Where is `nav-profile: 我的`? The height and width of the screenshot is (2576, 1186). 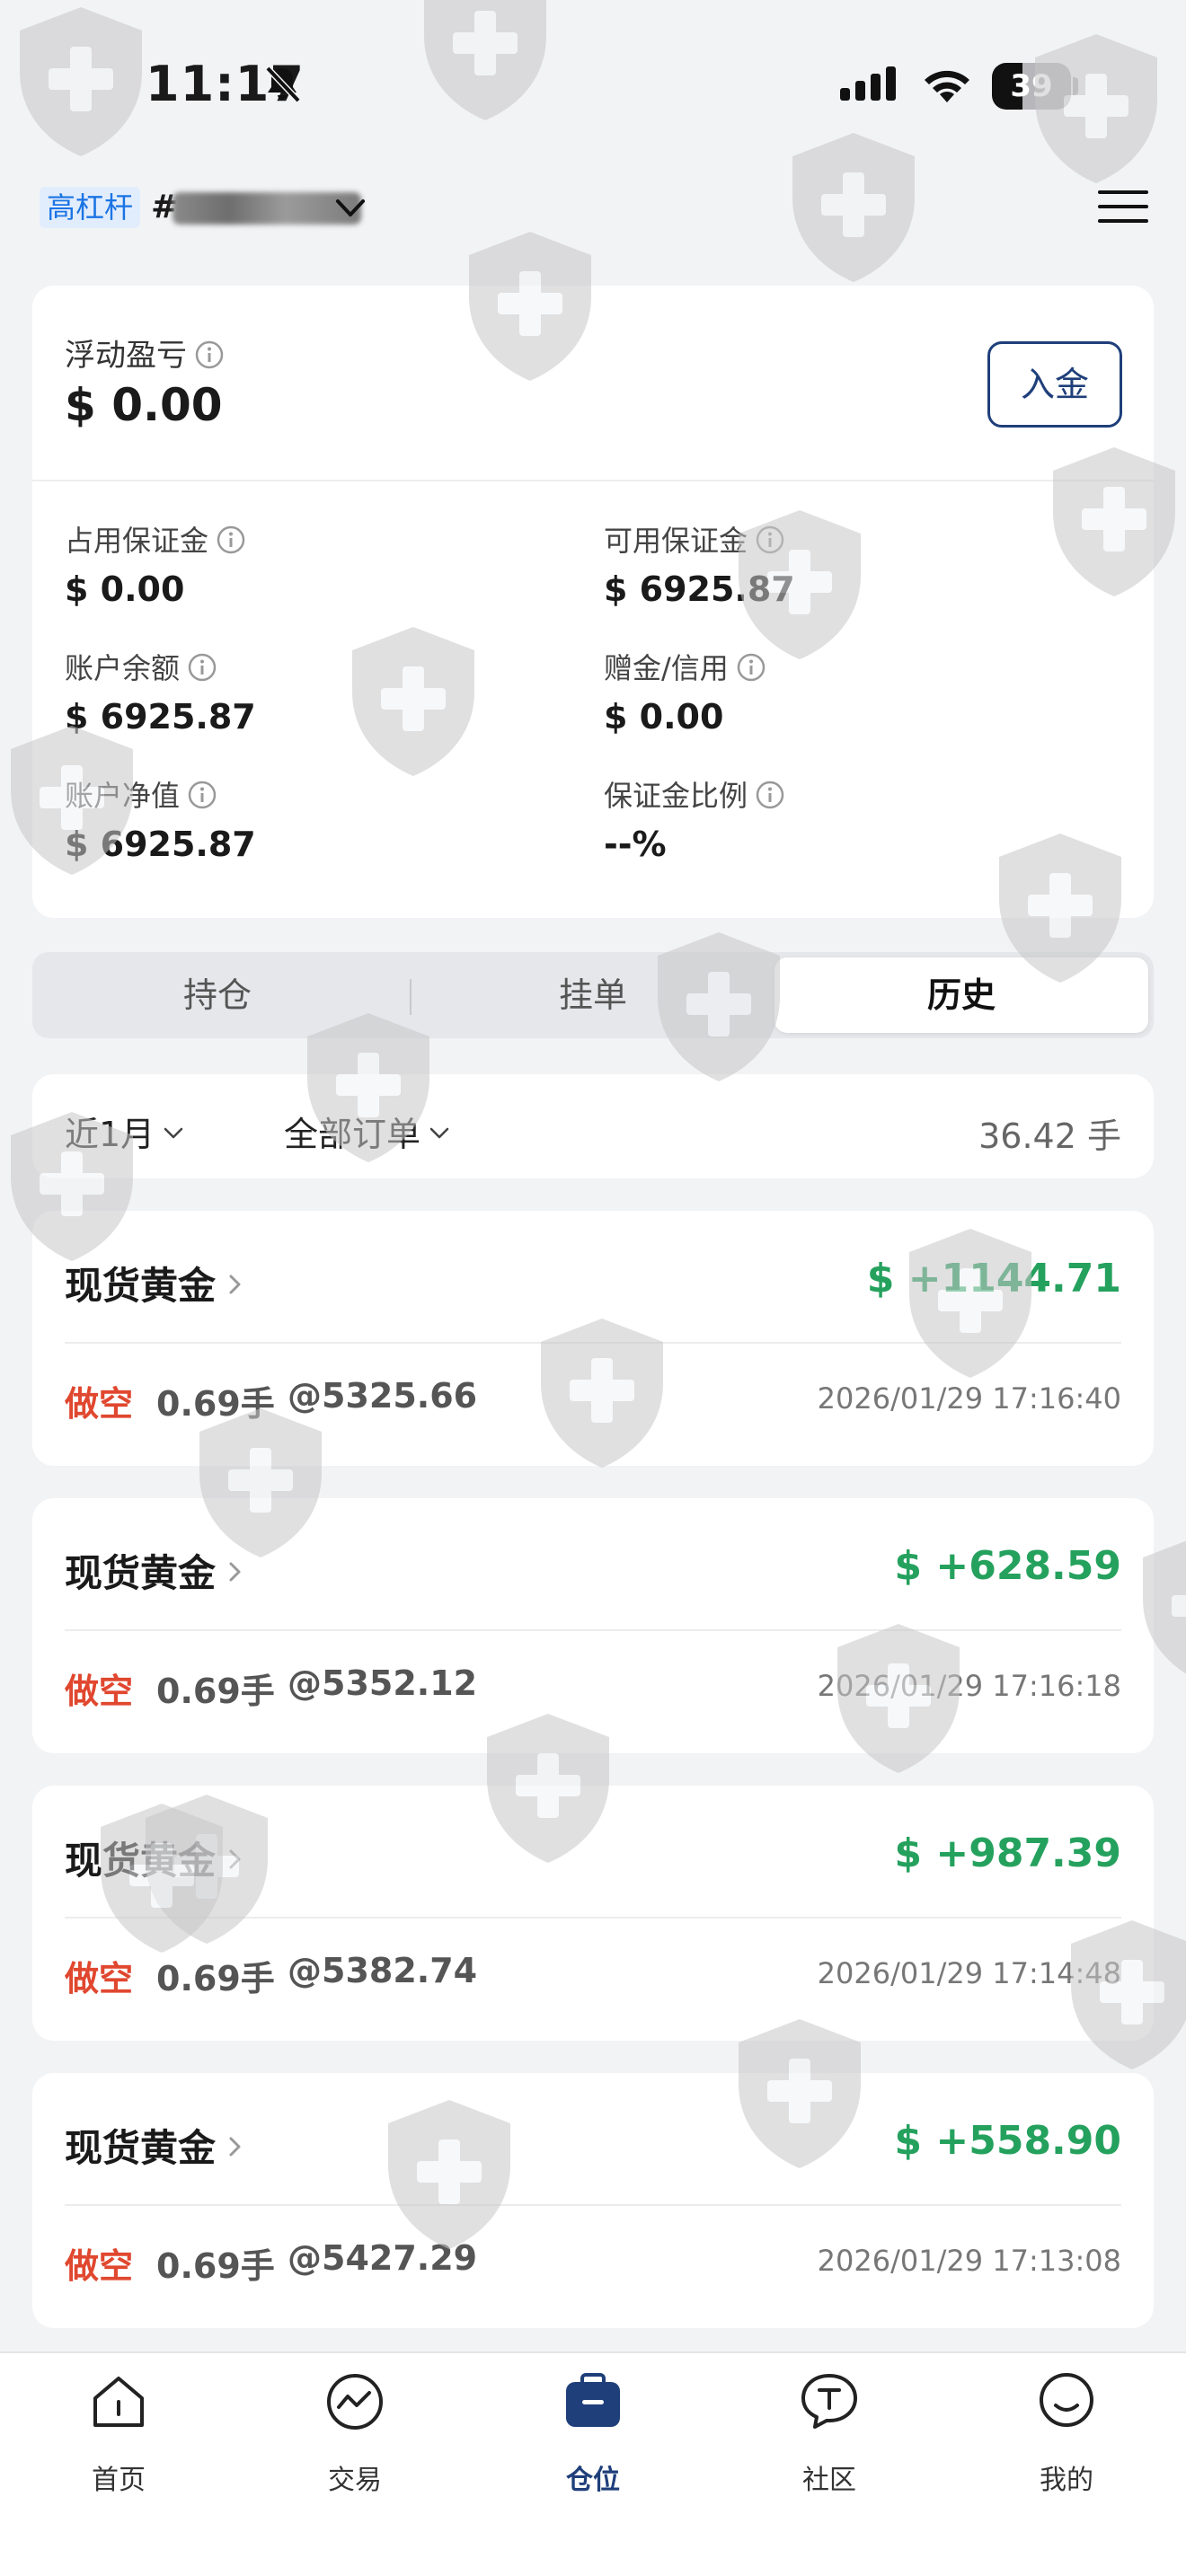 nav-profile: 我的 is located at coordinates (1066, 2443).